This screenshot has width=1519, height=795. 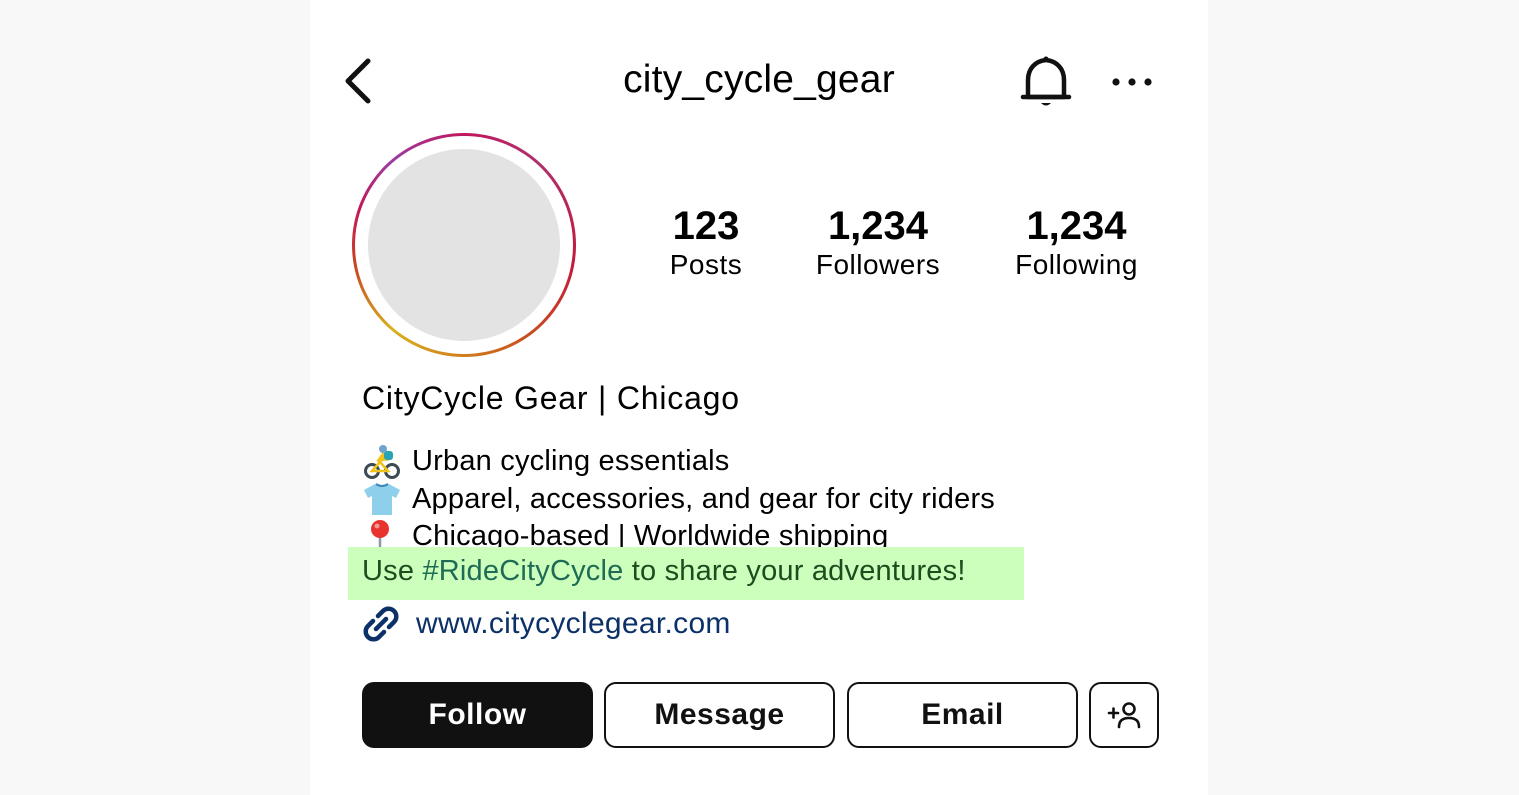 What do you see at coordinates (571, 461) in the screenshot?
I see `bio-text: Urban cycling essentials` at bounding box center [571, 461].